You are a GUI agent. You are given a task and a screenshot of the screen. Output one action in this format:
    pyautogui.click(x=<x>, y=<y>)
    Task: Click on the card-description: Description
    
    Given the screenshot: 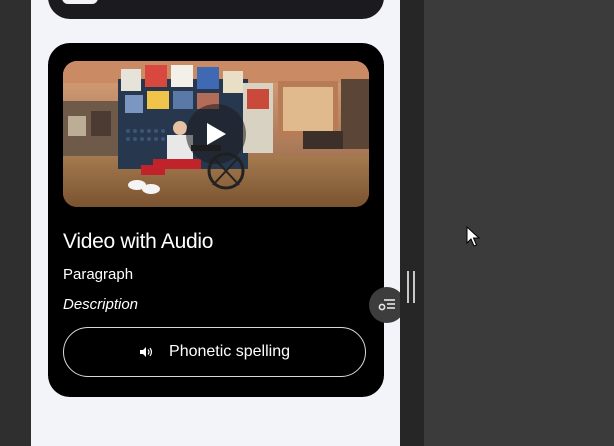 What is the action you would take?
    pyautogui.click(x=101, y=304)
    